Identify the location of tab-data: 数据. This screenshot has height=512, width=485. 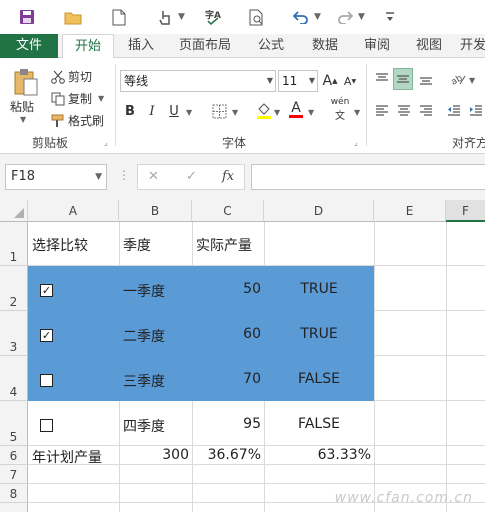
(325, 46).